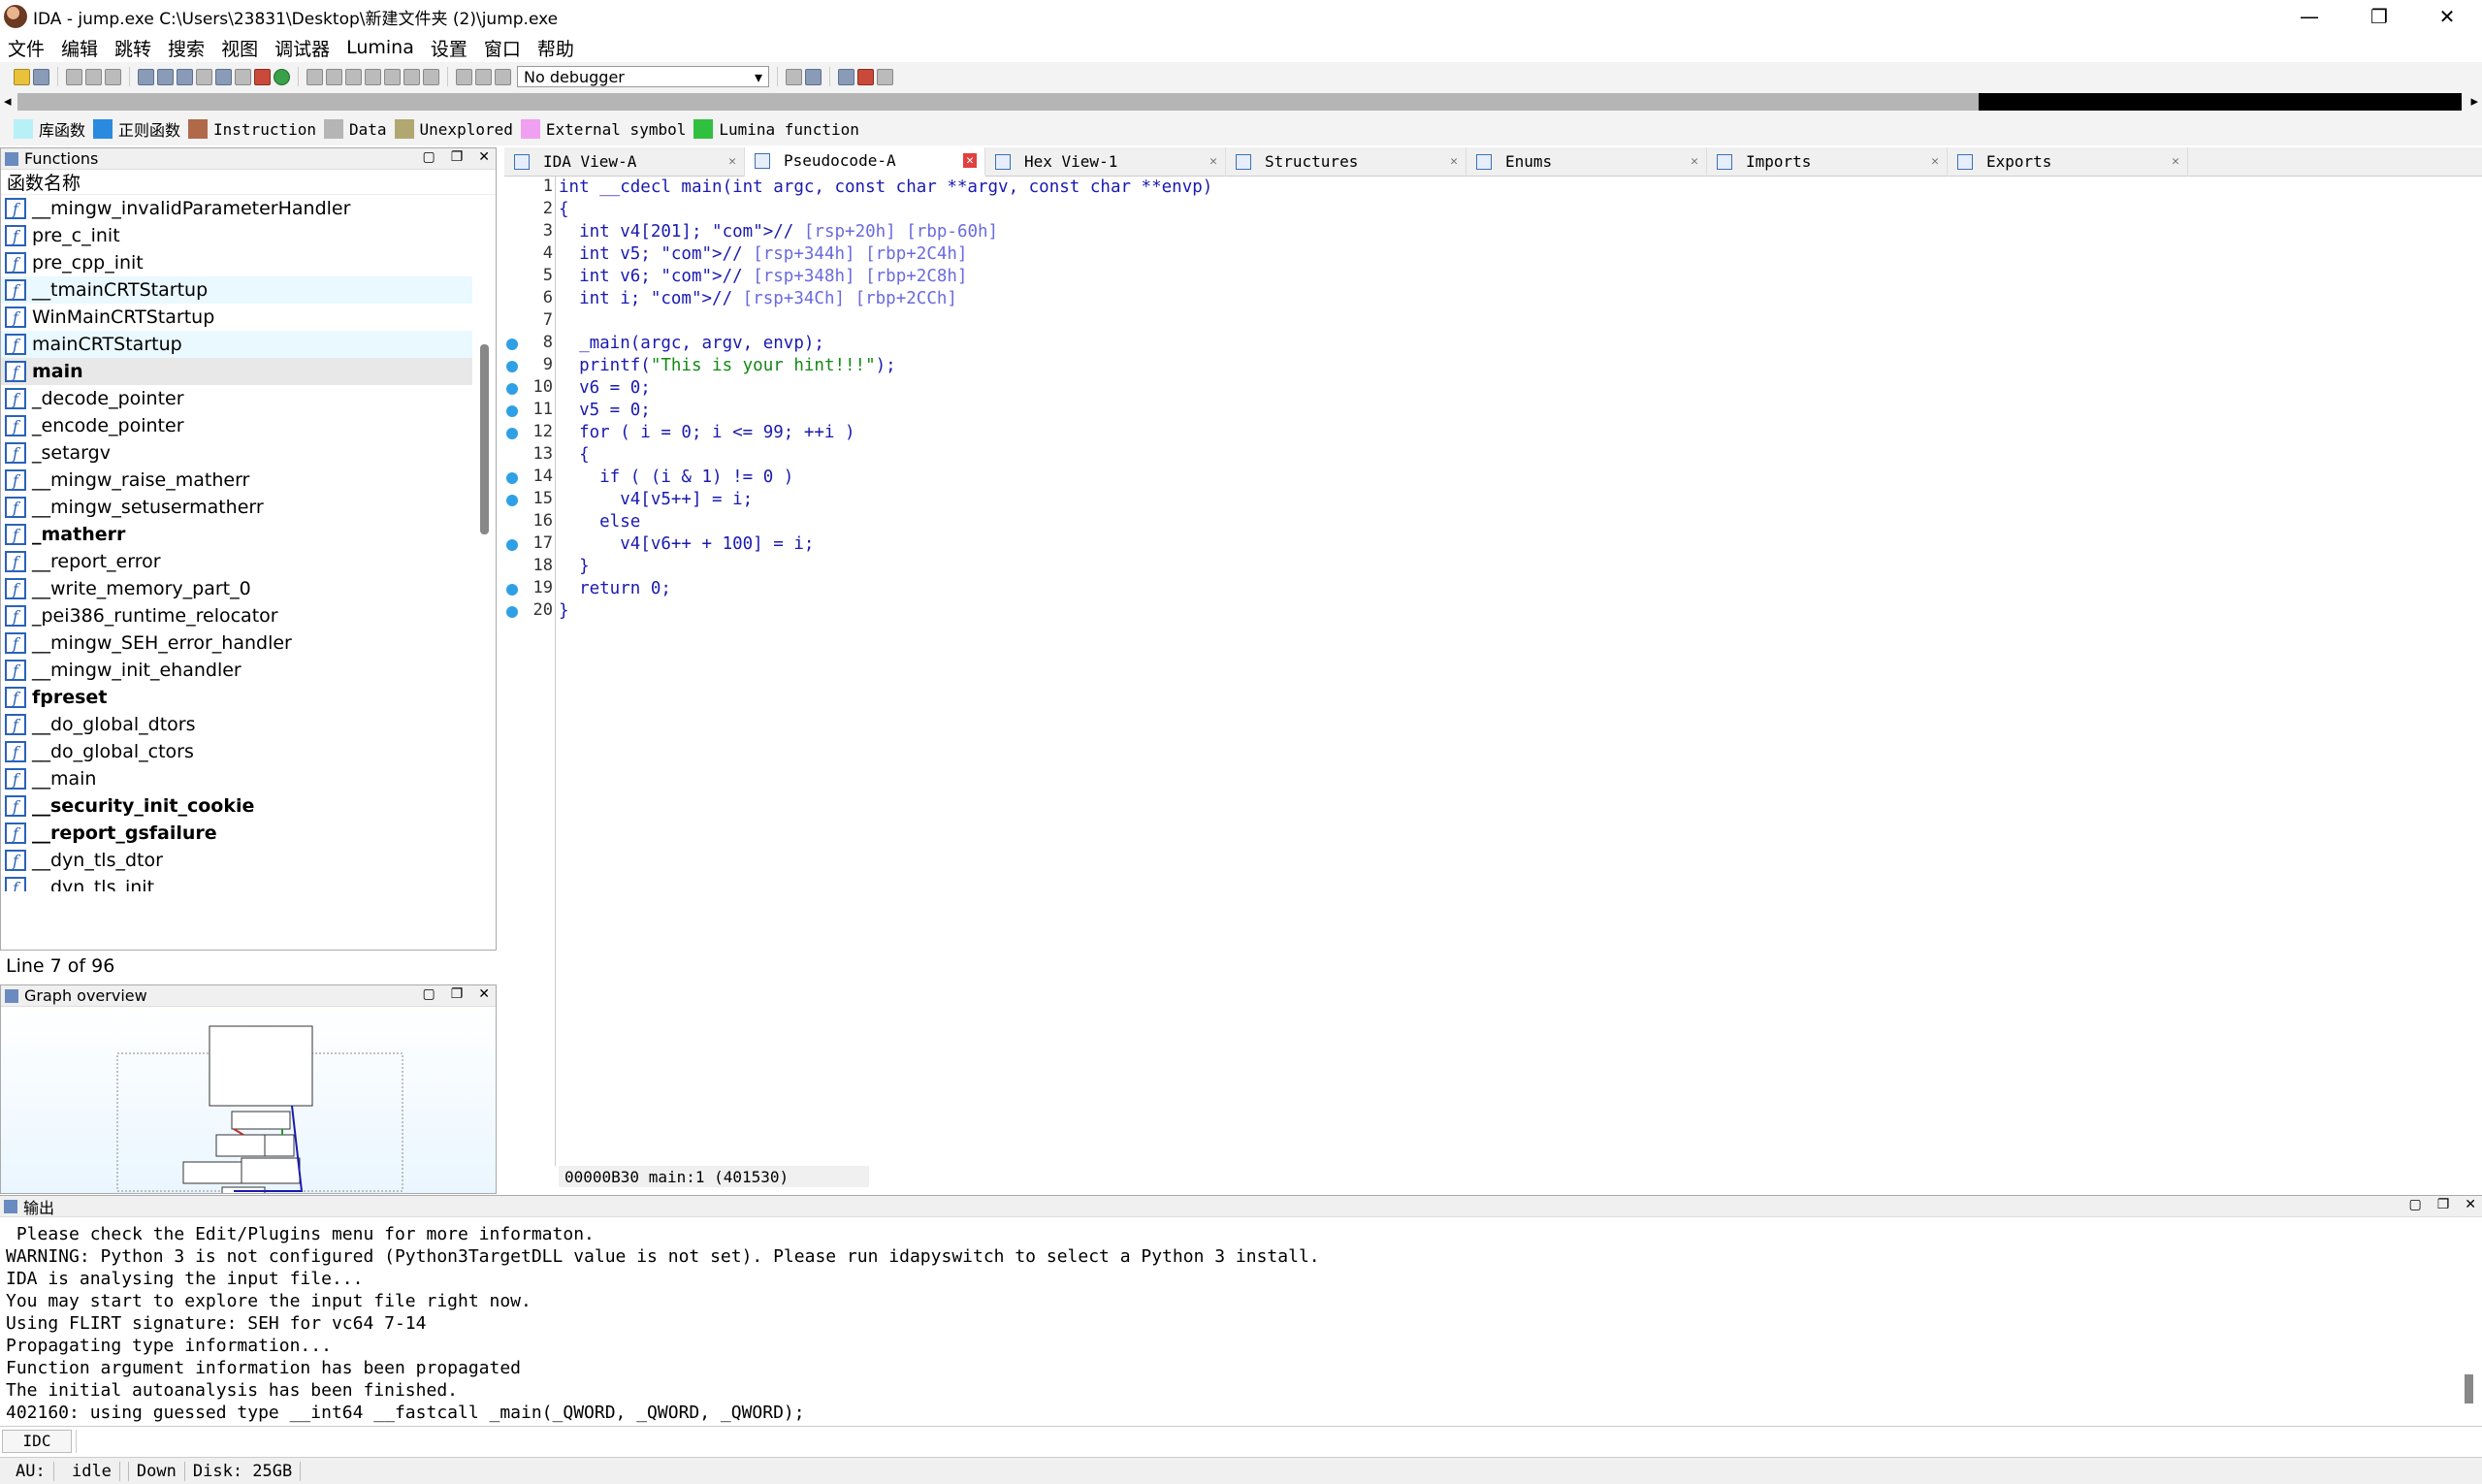 The image size is (2482, 1484). I want to click on function-row: f __mingw_raise_matherr, so click(236, 480).